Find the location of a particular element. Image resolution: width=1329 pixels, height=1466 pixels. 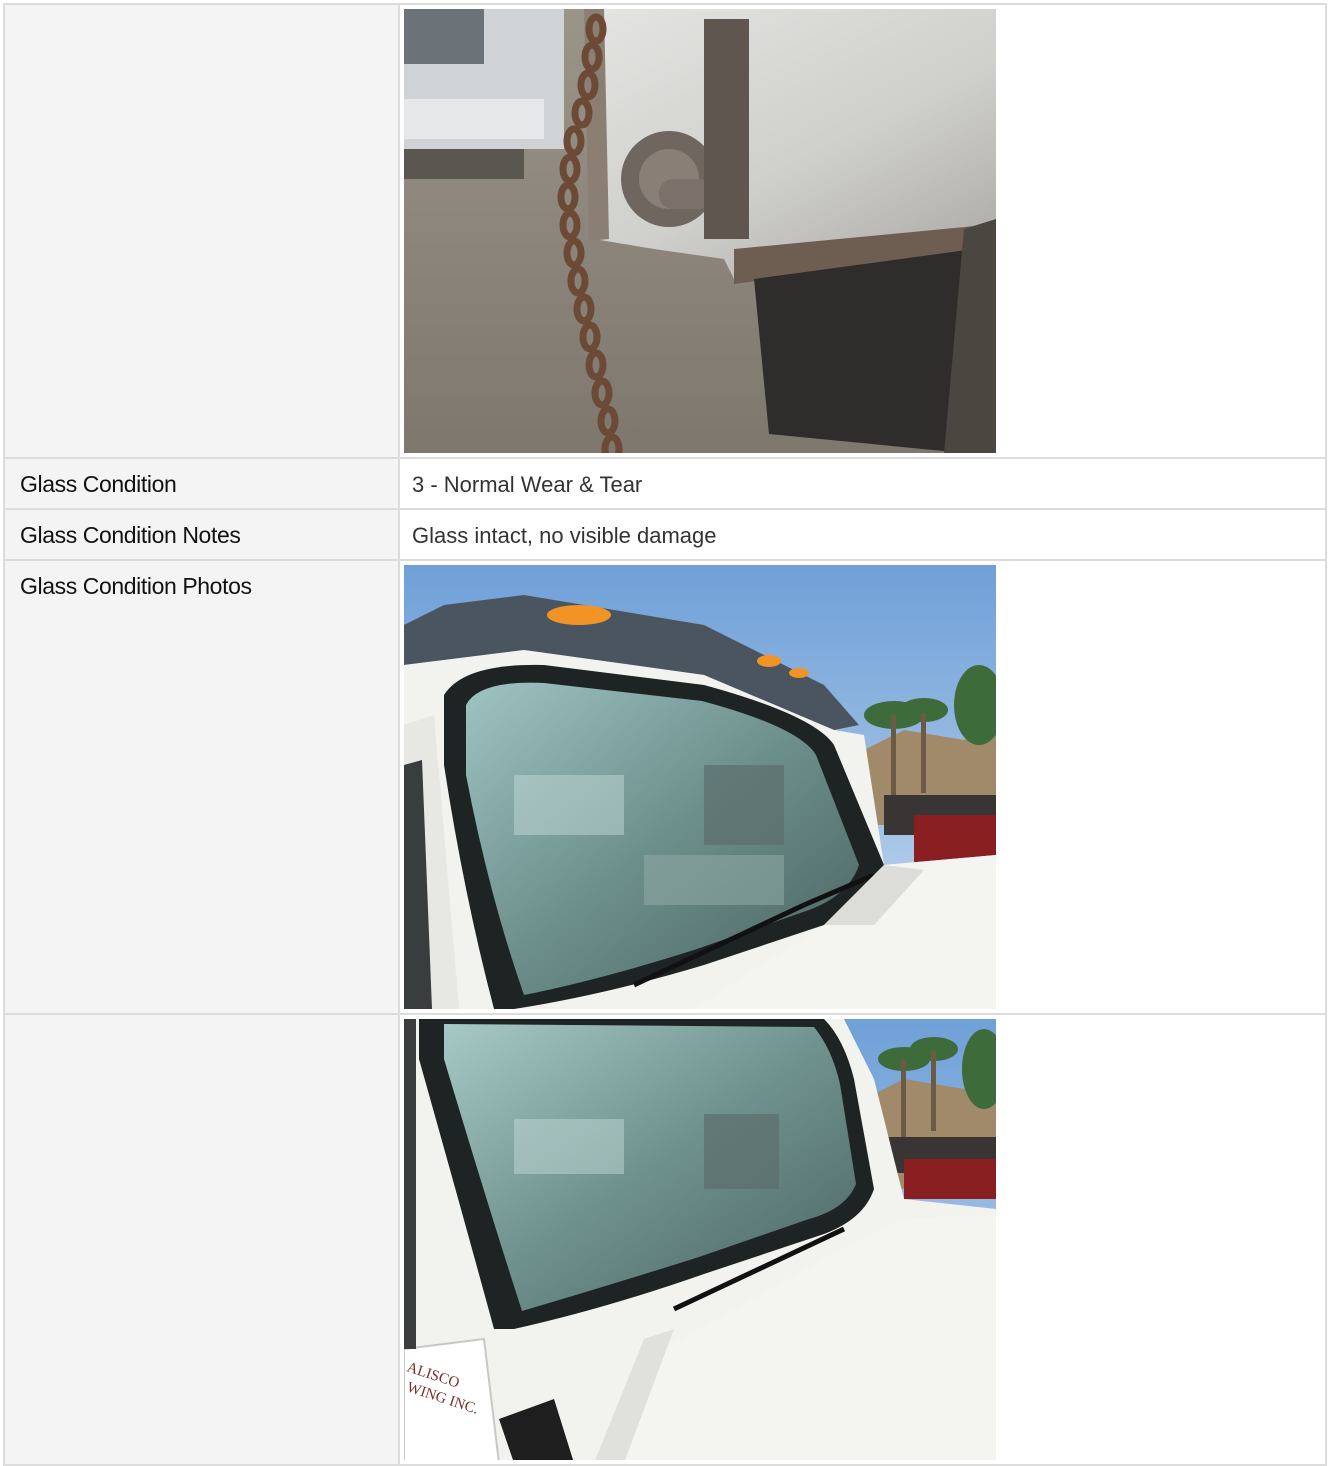

glass-condition-notes-label: Glass Condition Notes is located at coordinates (201, 534).